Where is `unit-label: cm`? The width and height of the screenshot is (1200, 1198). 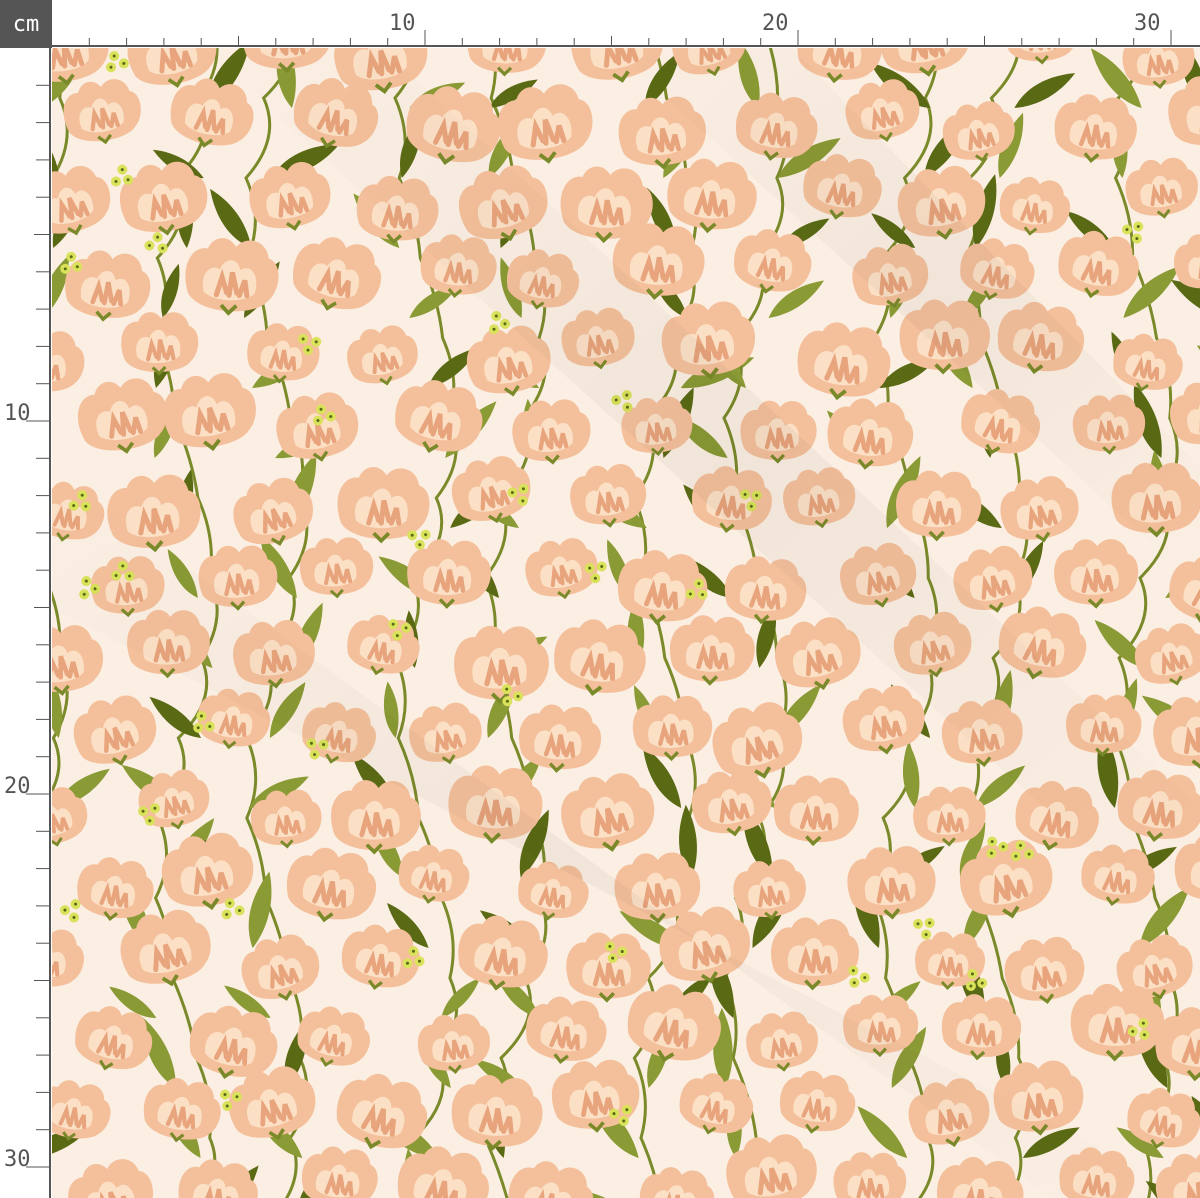
unit-label: cm is located at coordinates (26, 24).